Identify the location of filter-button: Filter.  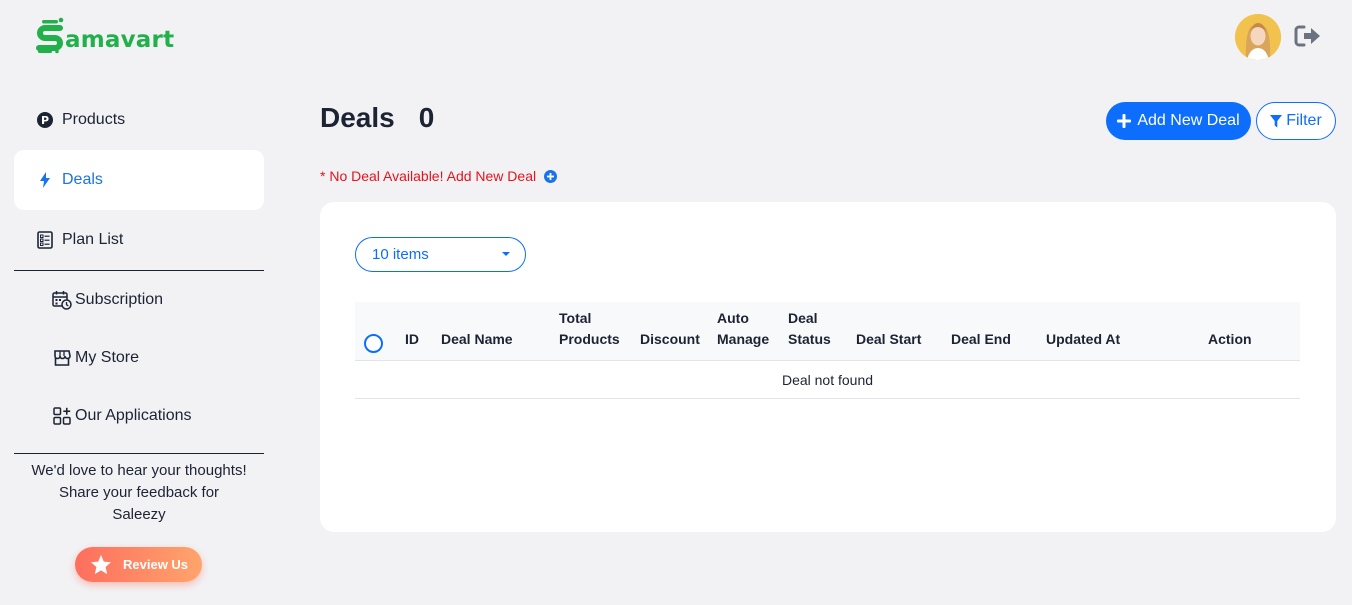
(1296, 121).